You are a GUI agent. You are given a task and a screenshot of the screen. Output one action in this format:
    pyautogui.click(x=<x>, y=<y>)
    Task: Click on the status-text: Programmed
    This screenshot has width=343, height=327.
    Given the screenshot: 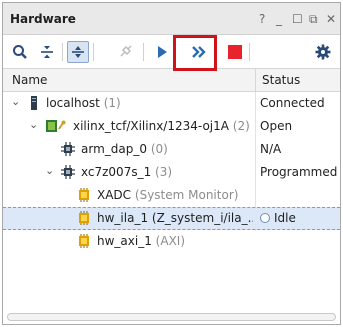 What is the action you would take?
    pyautogui.click(x=299, y=172)
    